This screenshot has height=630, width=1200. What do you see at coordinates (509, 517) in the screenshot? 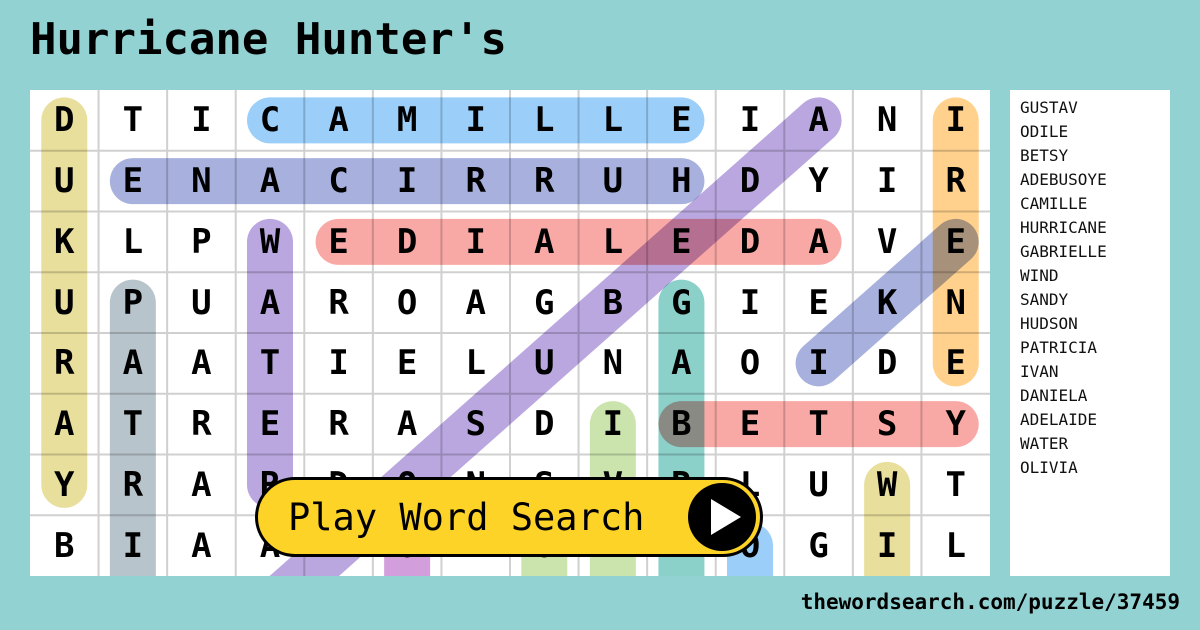
I see `play-word-search-button: Play Word Search` at bounding box center [509, 517].